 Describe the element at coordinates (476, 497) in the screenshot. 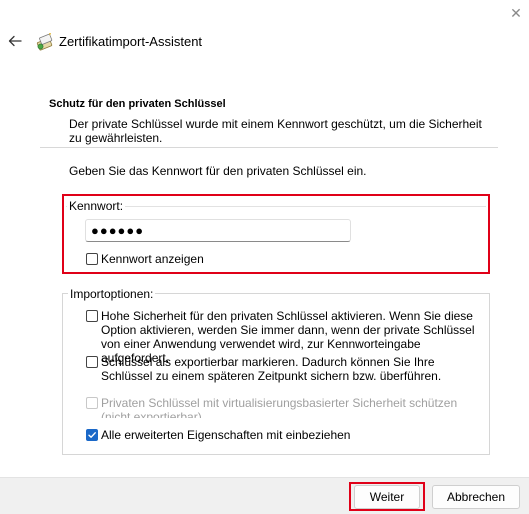

I see `cancel-button: Abbrechen` at that location.